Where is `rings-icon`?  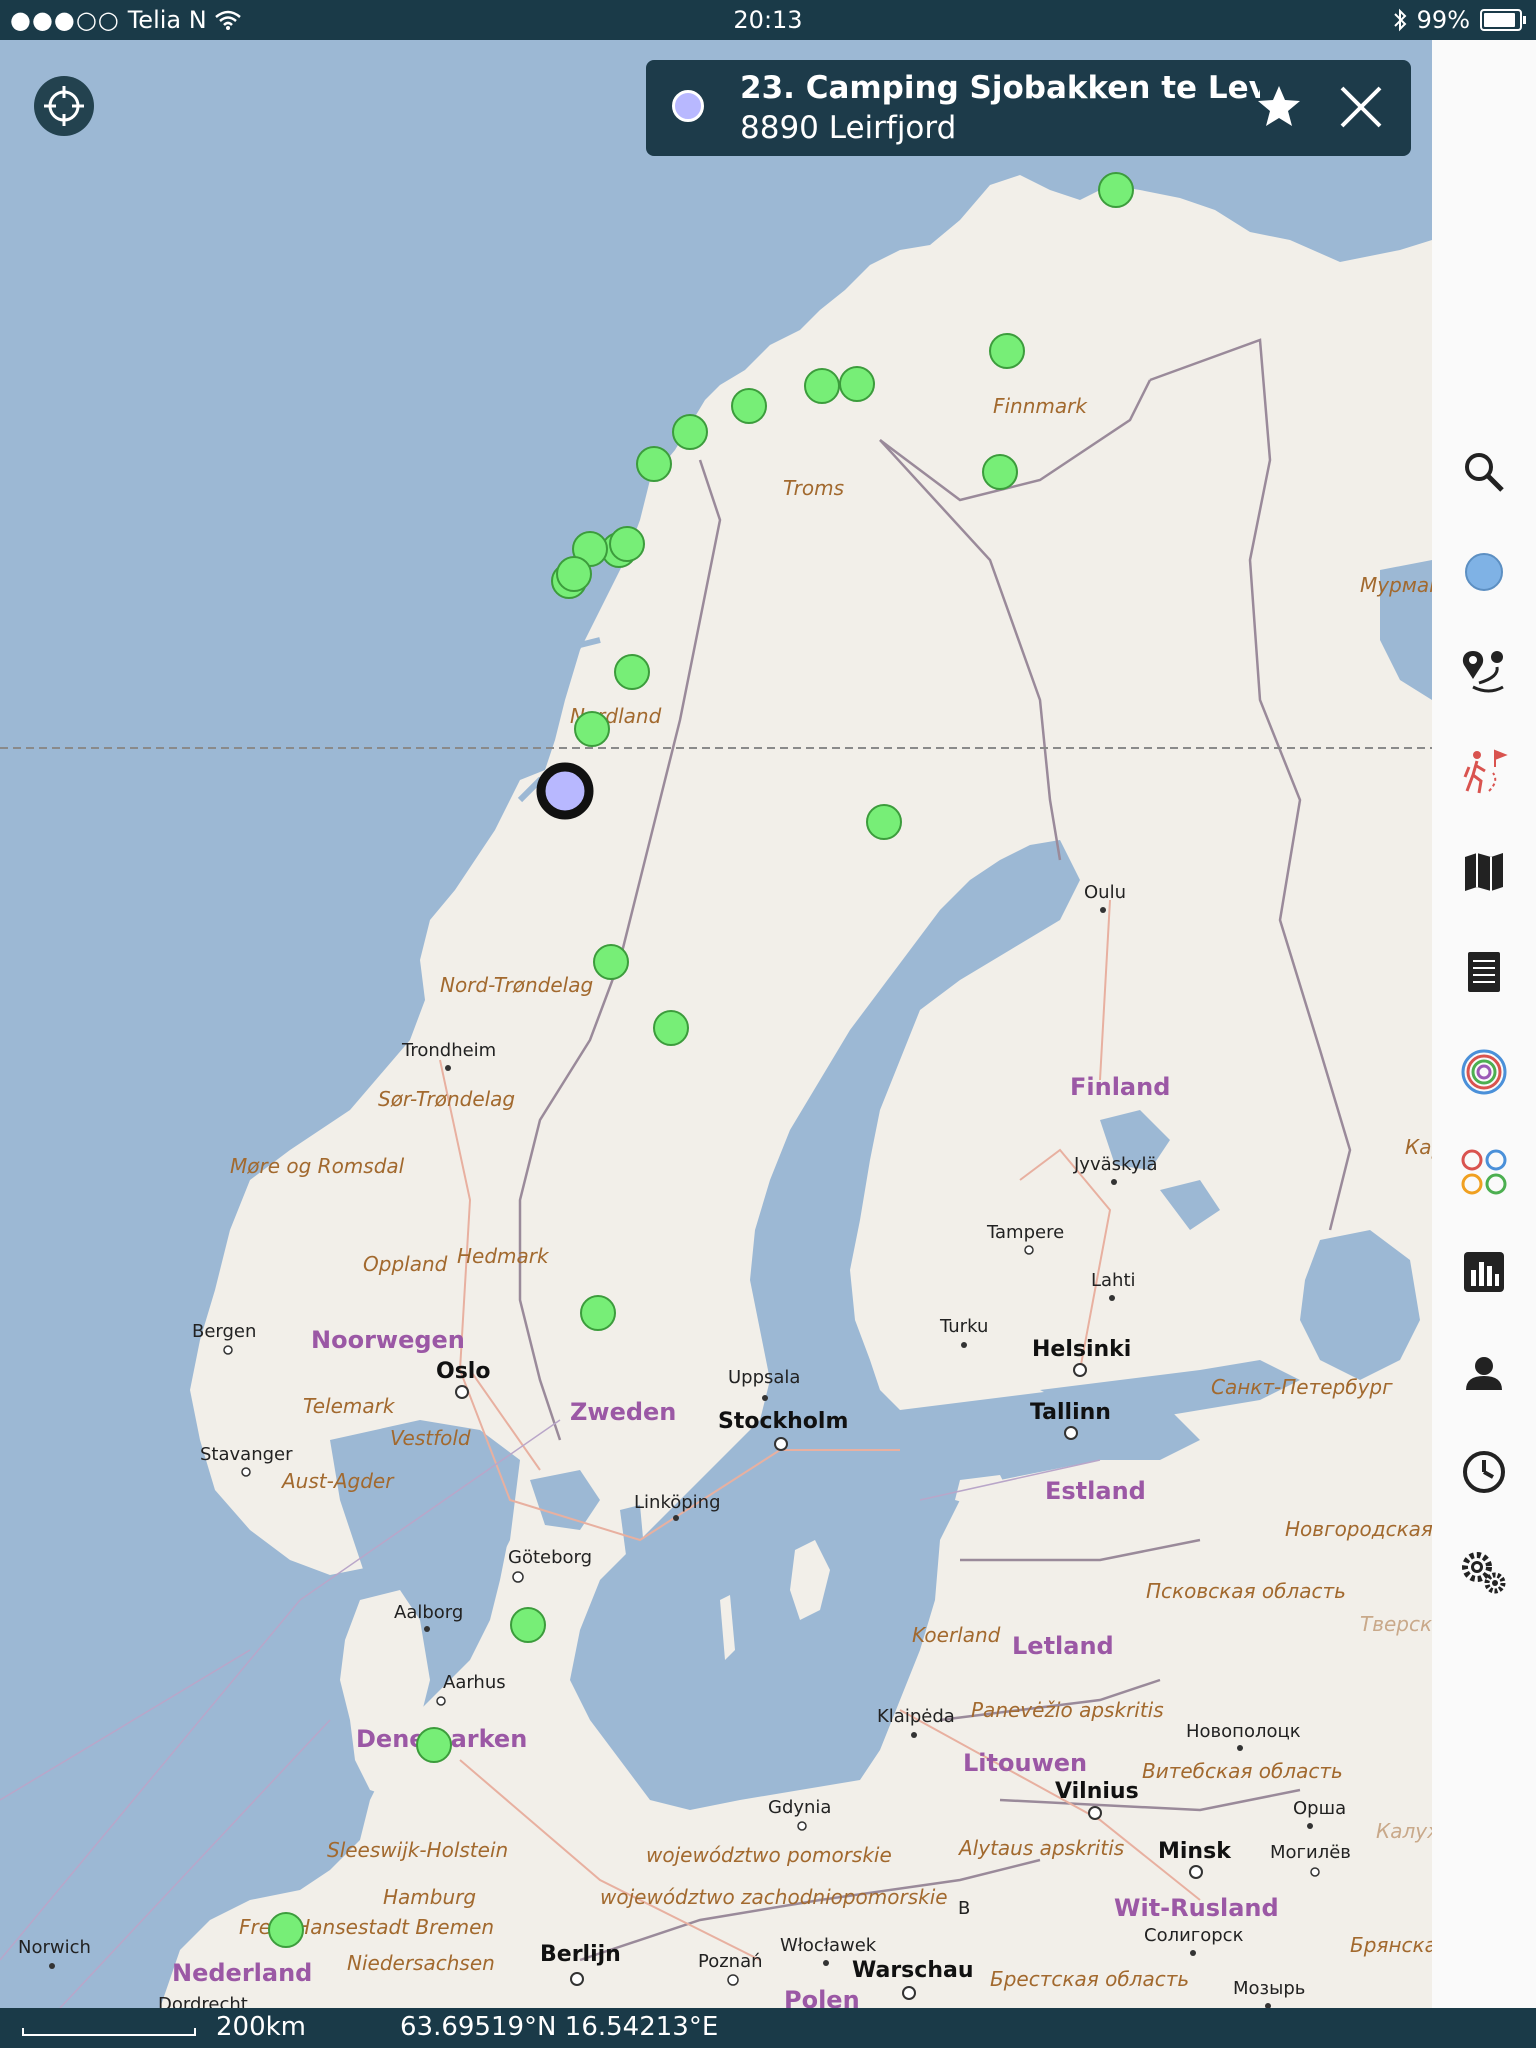
rings-icon is located at coordinates (1484, 1072).